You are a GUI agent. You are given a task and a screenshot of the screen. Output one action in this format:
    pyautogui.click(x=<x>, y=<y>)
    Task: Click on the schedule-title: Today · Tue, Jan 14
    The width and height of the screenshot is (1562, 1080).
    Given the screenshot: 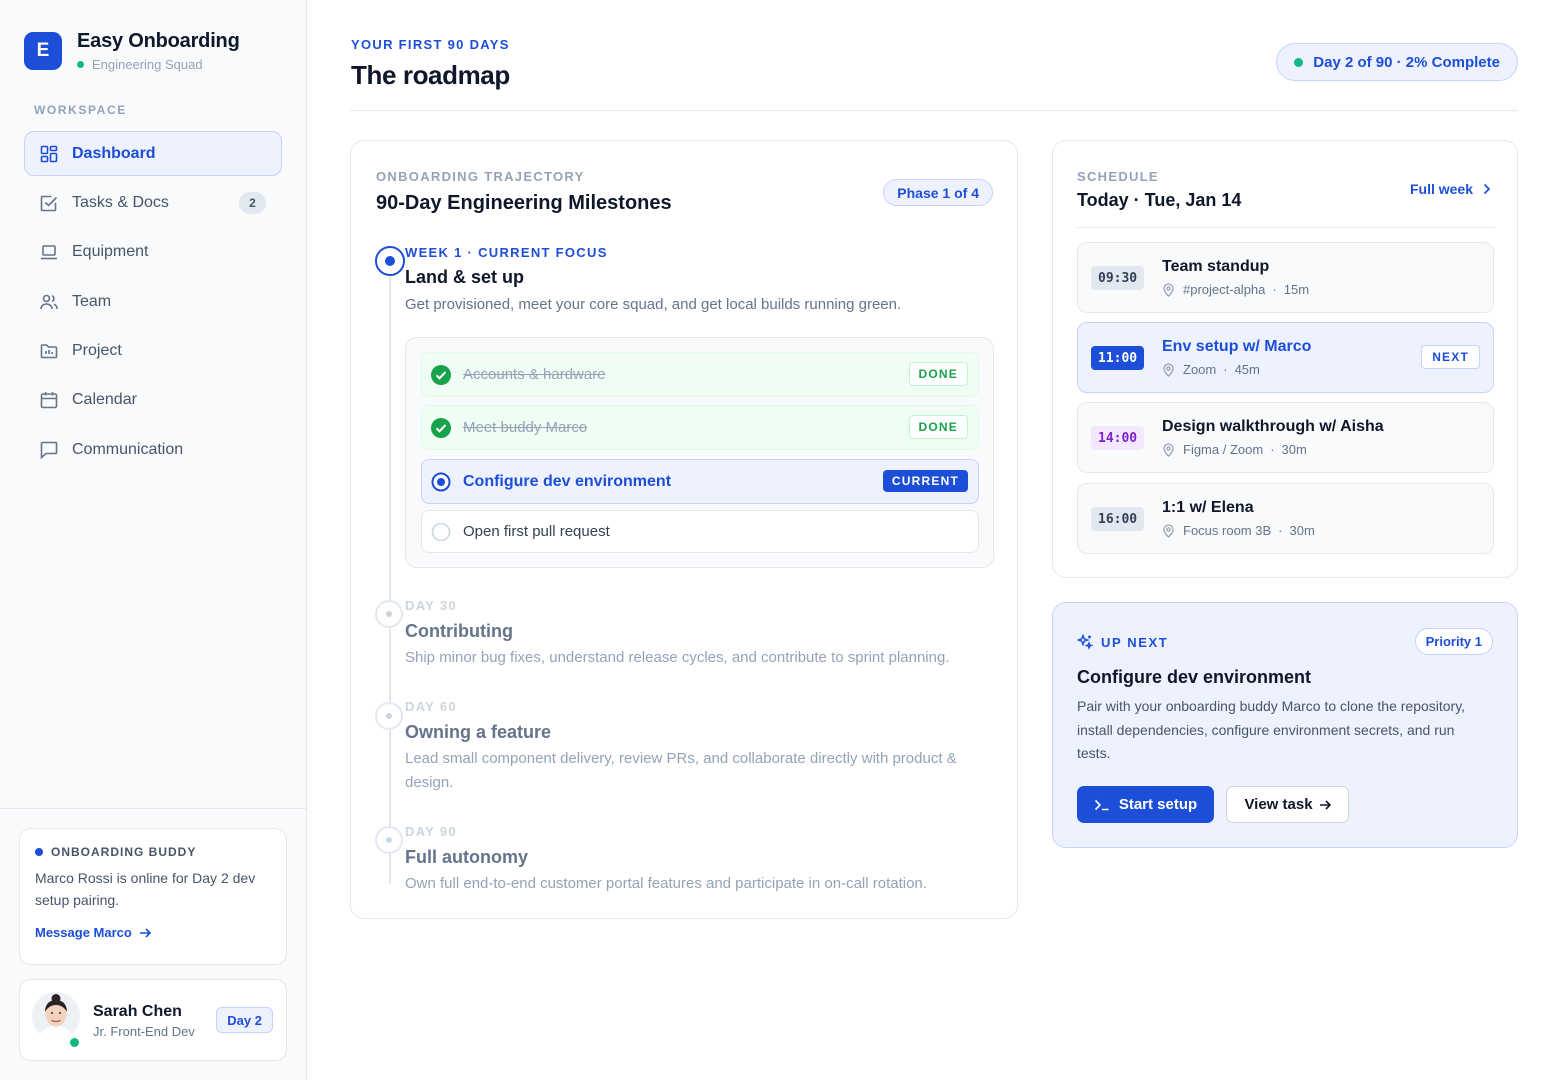 What is the action you would take?
    pyautogui.click(x=1159, y=200)
    